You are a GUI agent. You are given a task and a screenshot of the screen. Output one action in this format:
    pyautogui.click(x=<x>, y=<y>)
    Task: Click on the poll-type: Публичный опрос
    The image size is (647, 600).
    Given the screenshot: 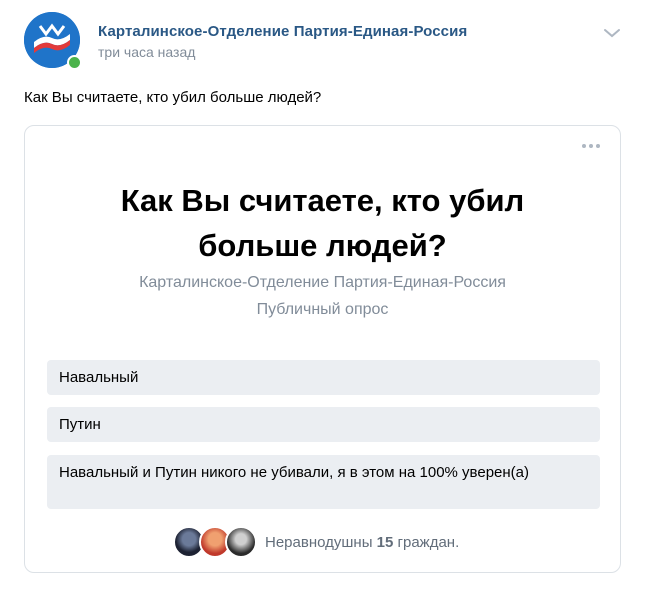 What is the action you would take?
    pyautogui.click(x=322, y=309)
    